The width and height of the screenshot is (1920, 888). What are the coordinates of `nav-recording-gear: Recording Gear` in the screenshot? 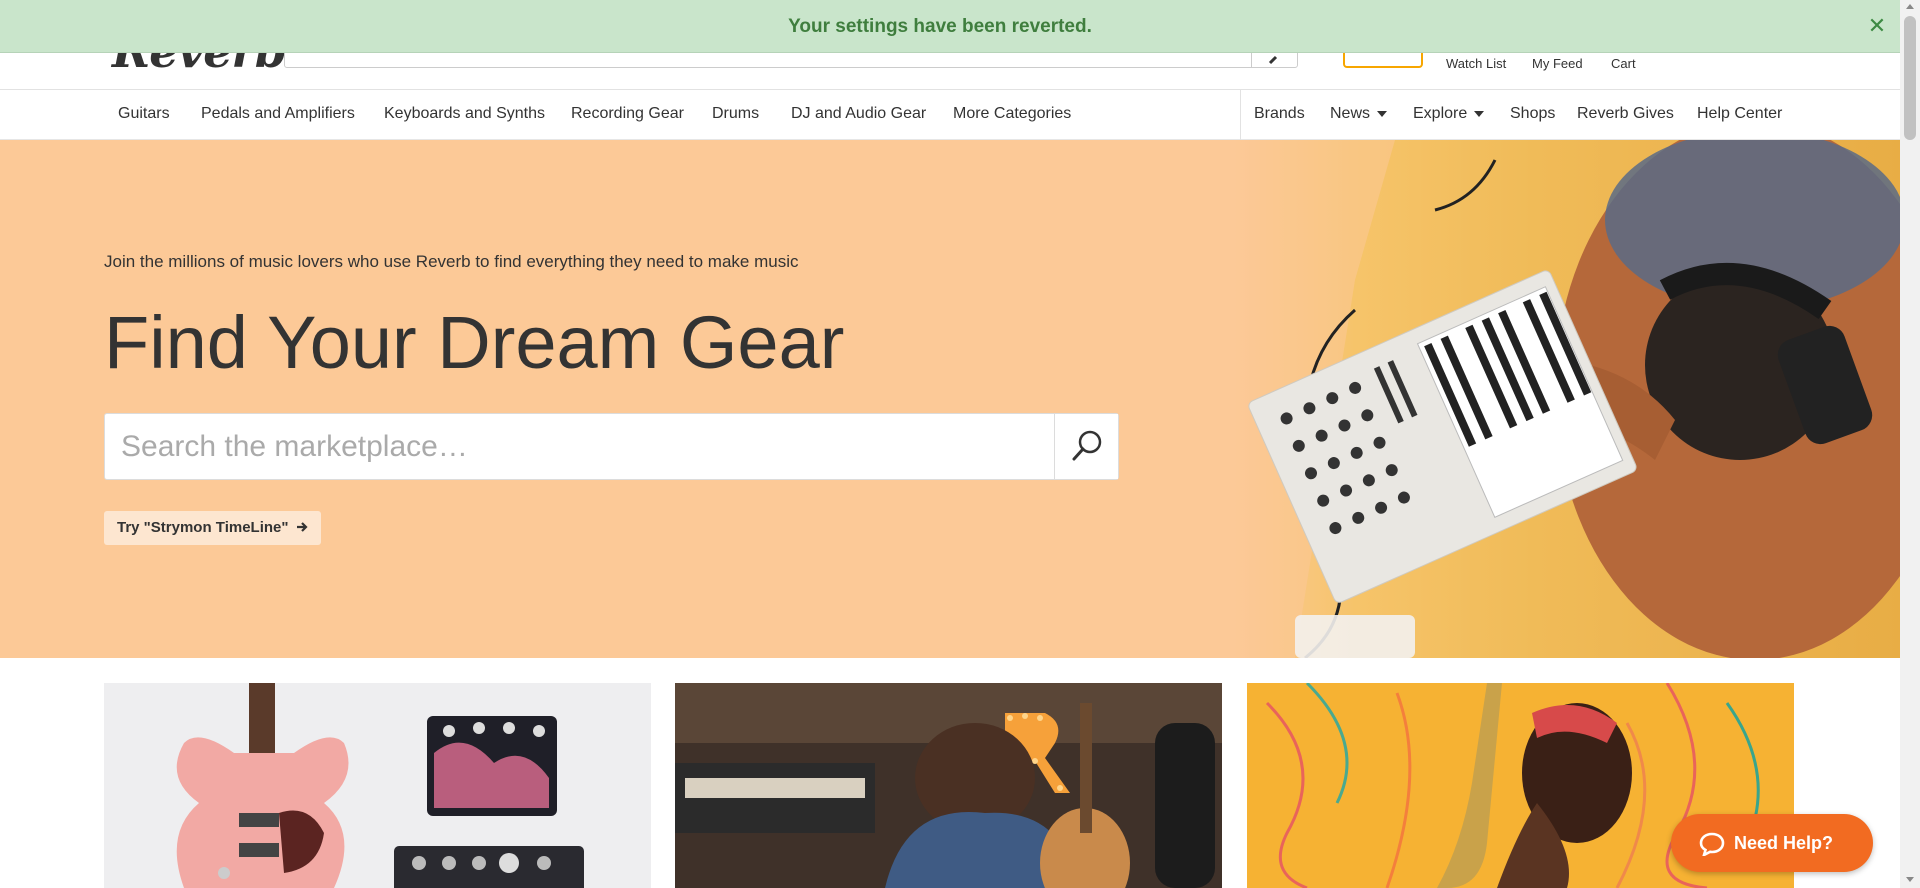 It's located at (627, 114).